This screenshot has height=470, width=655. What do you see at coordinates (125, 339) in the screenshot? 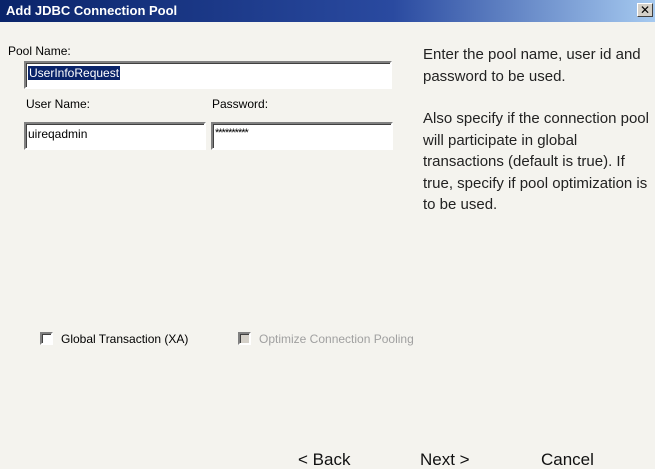
I see `global-transaction-label: Global Transaction (XA)` at bounding box center [125, 339].